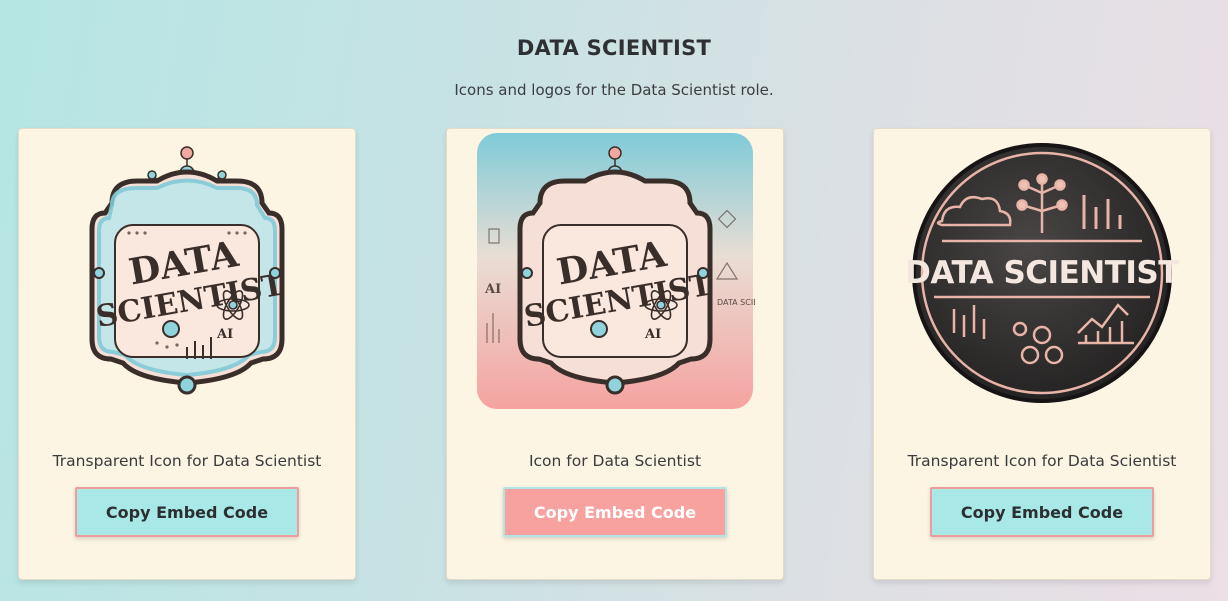 This screenshot has width=1228, height=601. I want to click on side-data-science-text: DATA SCIENCE, so click(736, 302).